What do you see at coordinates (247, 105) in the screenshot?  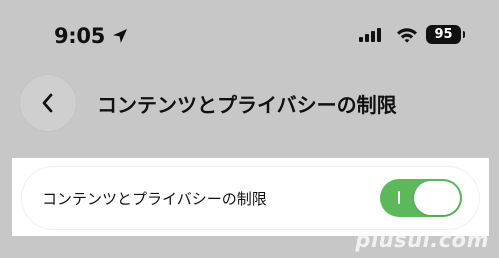 I see `page-title: コンテンツとプライバシーの制限` at bounding box center [247, 105].